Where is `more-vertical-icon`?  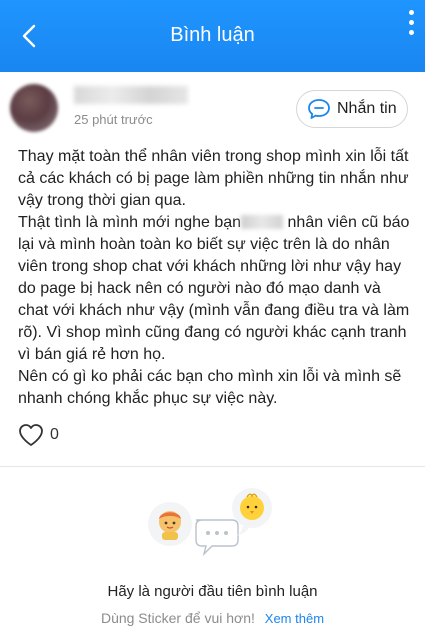
more-vertical-icon is located at coordinates (411, 12).